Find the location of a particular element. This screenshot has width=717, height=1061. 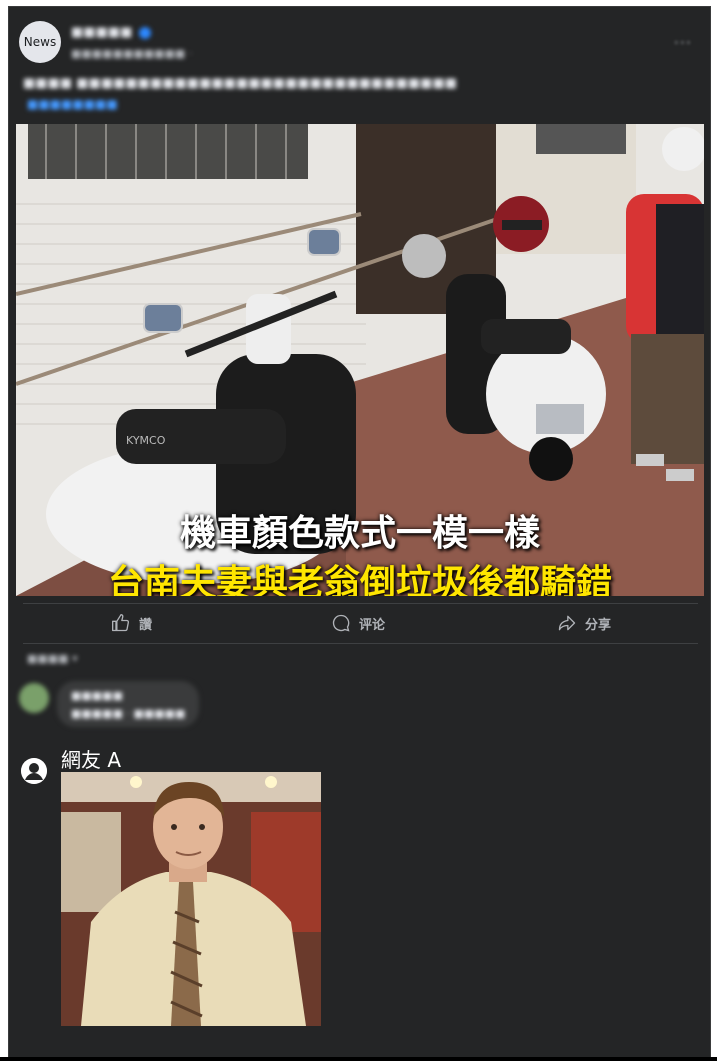

share-arrow-icon is located at coordinates (567, 623).